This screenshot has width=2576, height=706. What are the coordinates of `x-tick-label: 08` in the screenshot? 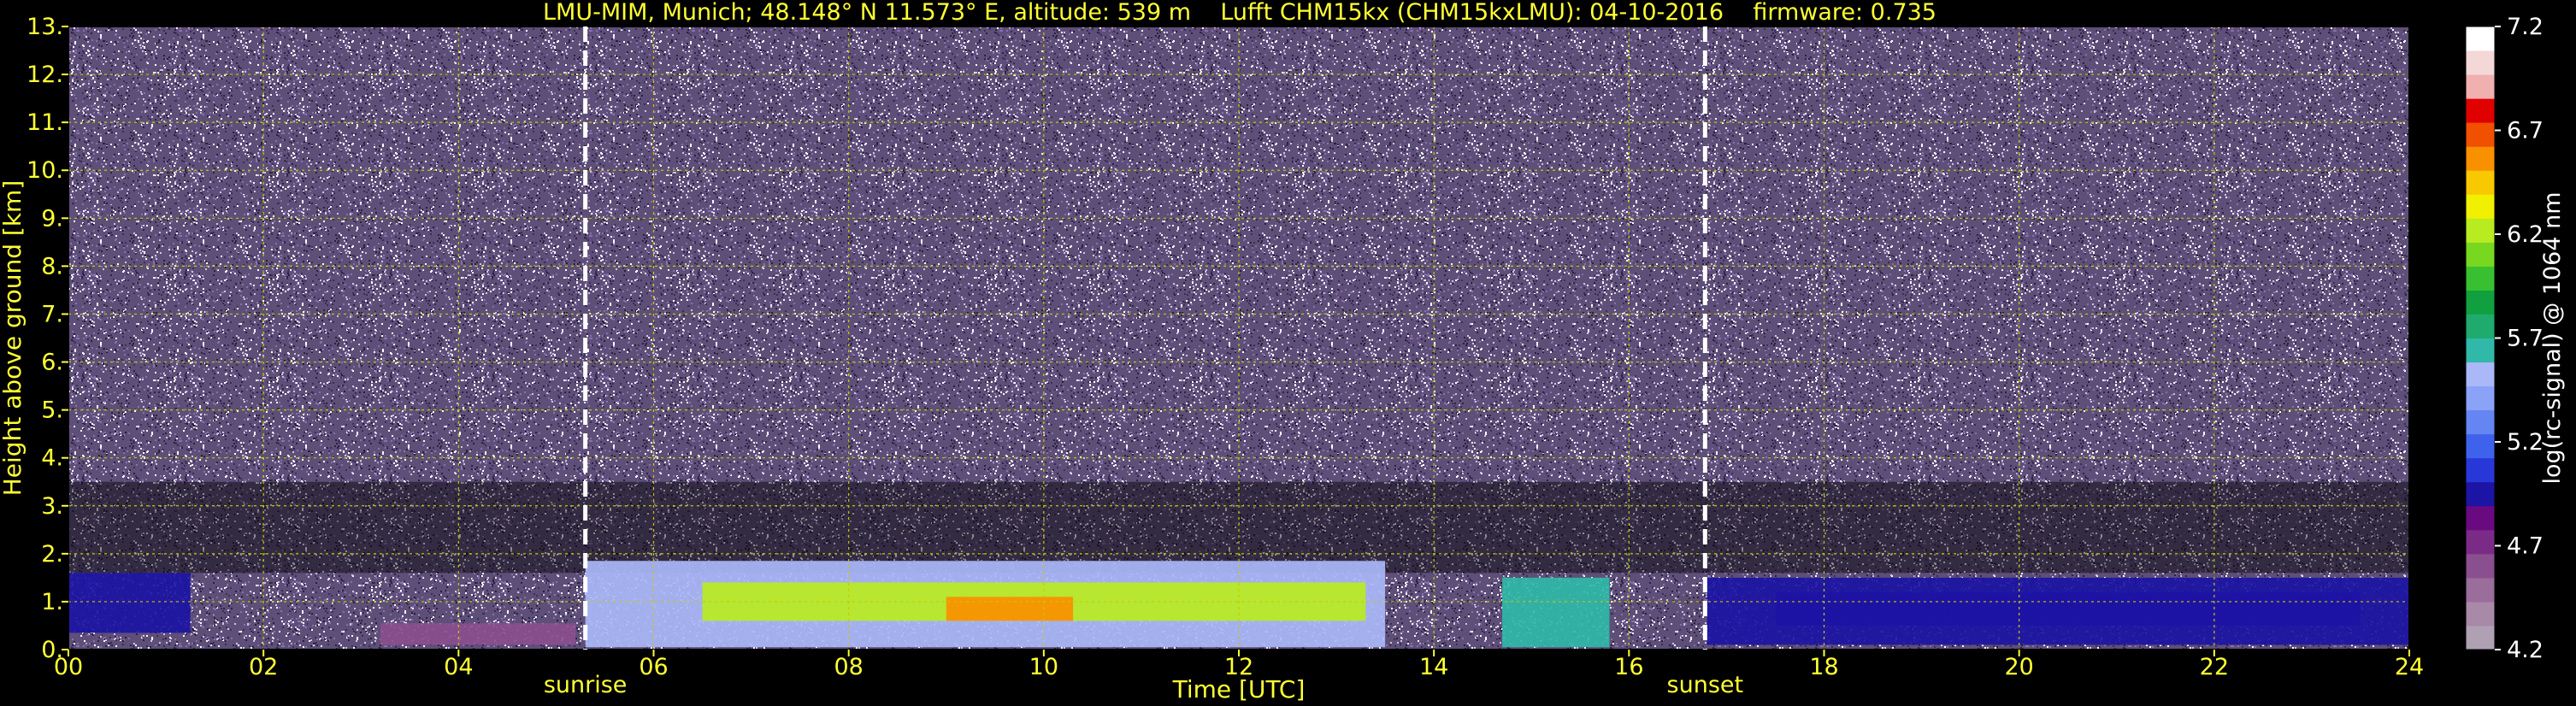 It's located at (848, 667).